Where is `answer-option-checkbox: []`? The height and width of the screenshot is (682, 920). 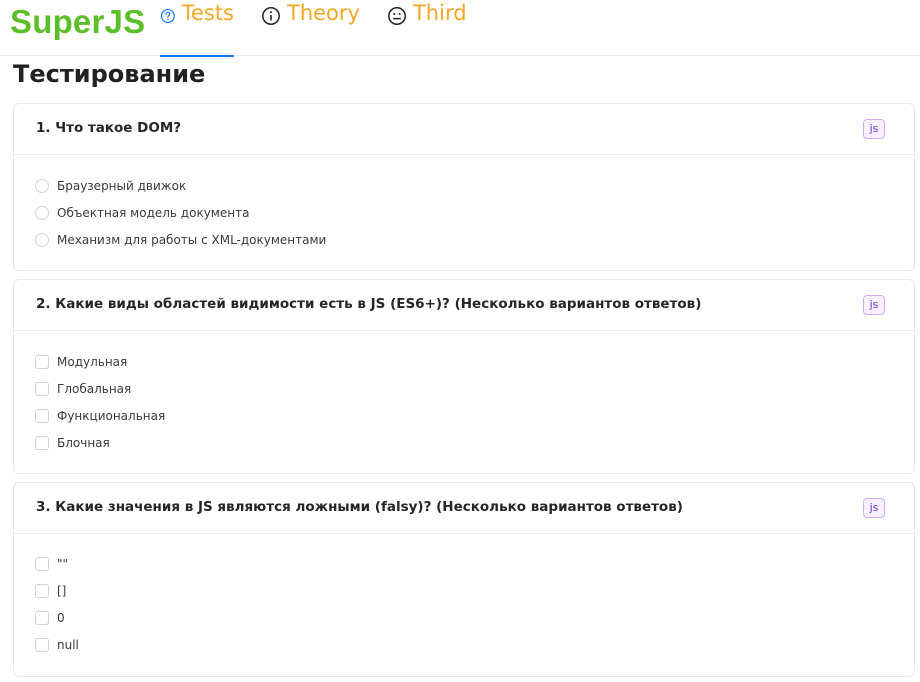
answer-option-checkbox: [] is located at coordinates (474, 590).